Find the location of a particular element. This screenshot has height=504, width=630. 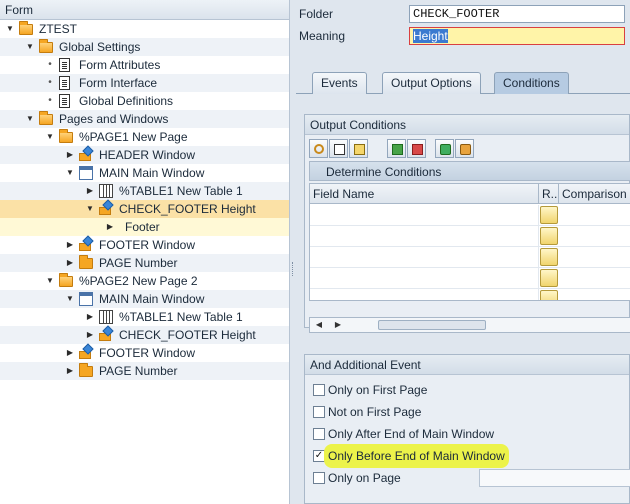

window-icon is located at coordinates (87, 153).